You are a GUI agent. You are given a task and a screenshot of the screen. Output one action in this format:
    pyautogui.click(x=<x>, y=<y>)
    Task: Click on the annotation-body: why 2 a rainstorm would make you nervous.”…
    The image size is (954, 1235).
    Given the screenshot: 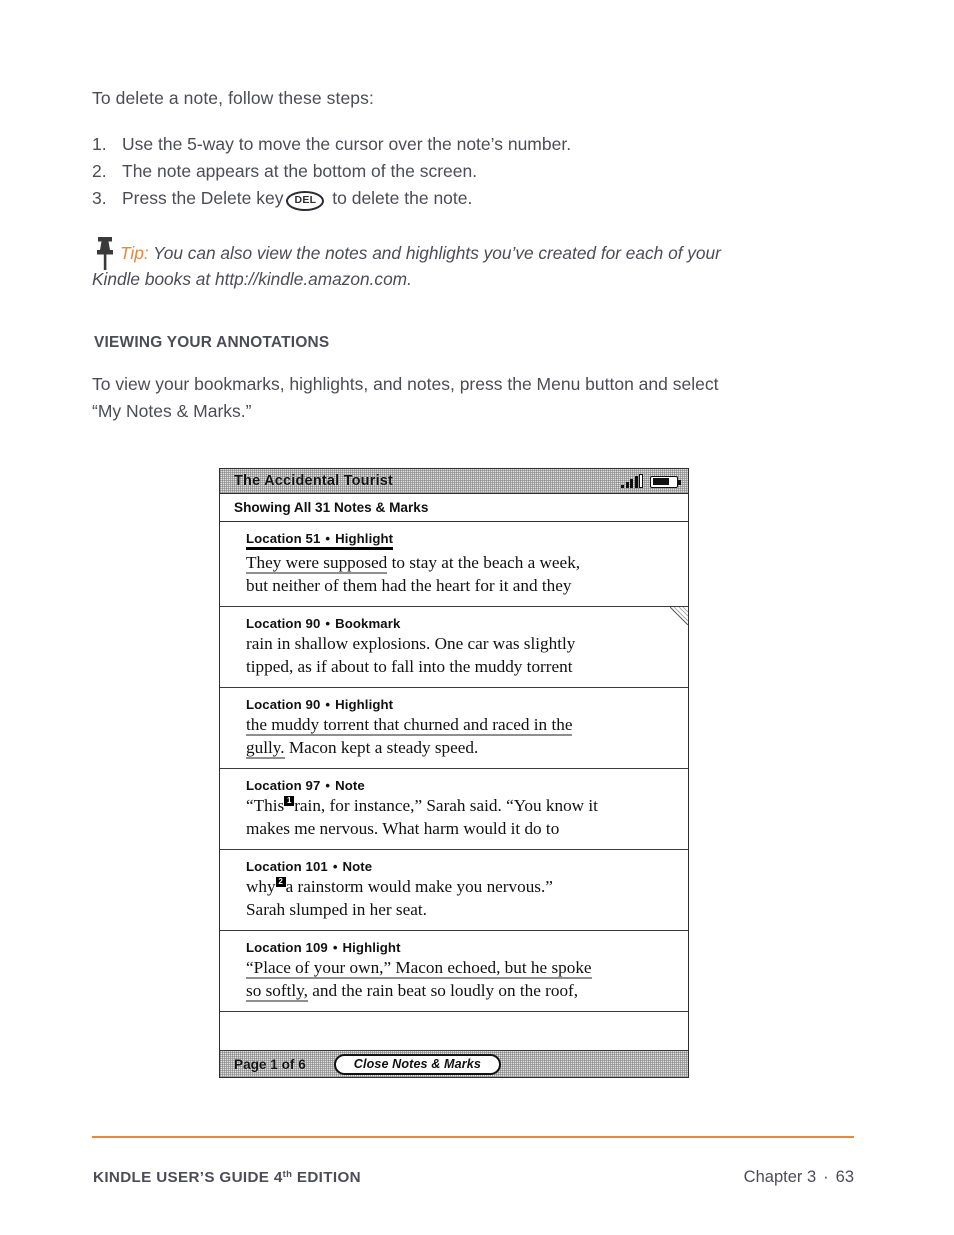 What is the action you would take?
    pyautogui.click(x=461, y=898)
    